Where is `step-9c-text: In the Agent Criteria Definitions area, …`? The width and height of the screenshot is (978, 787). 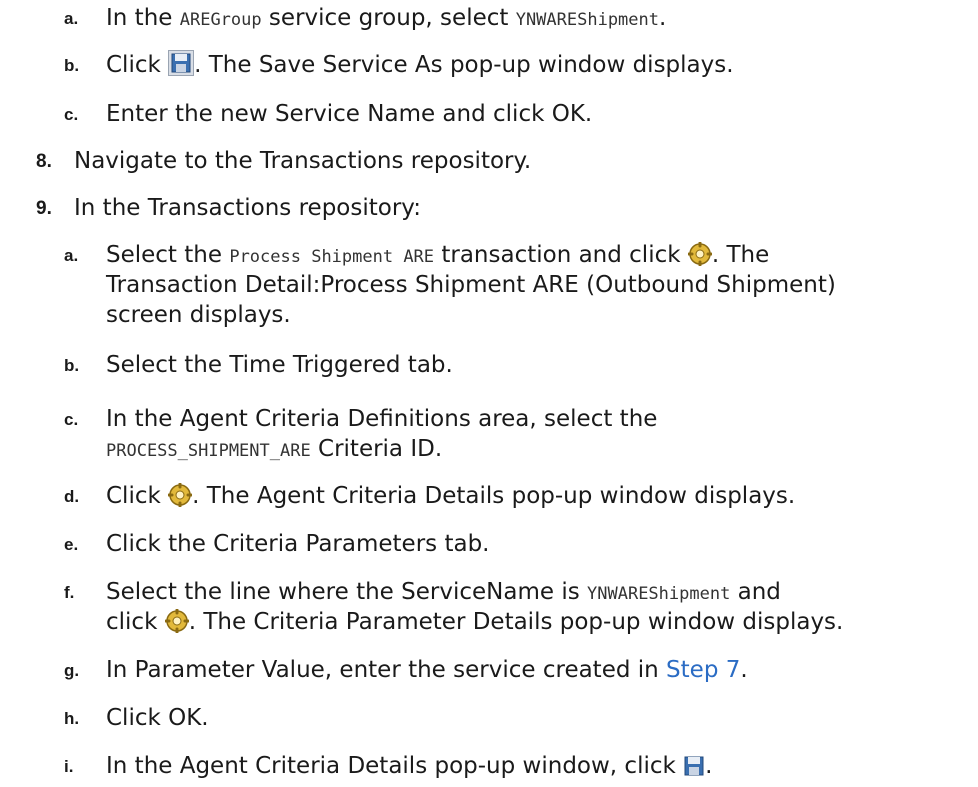
step-9c-text: In the Agent Criteria Definitions area, … is located at coordinates (382, 419).